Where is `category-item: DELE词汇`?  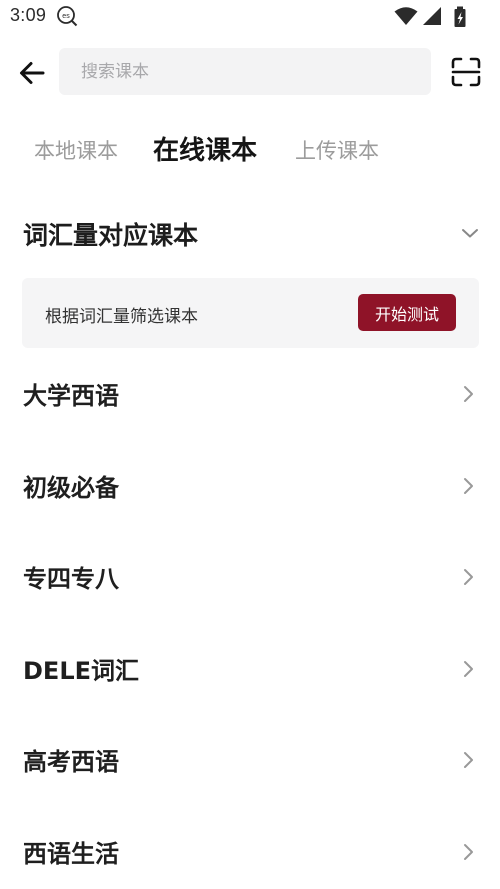 category-item: DELE词汇 is located at coordinates (250, 669).